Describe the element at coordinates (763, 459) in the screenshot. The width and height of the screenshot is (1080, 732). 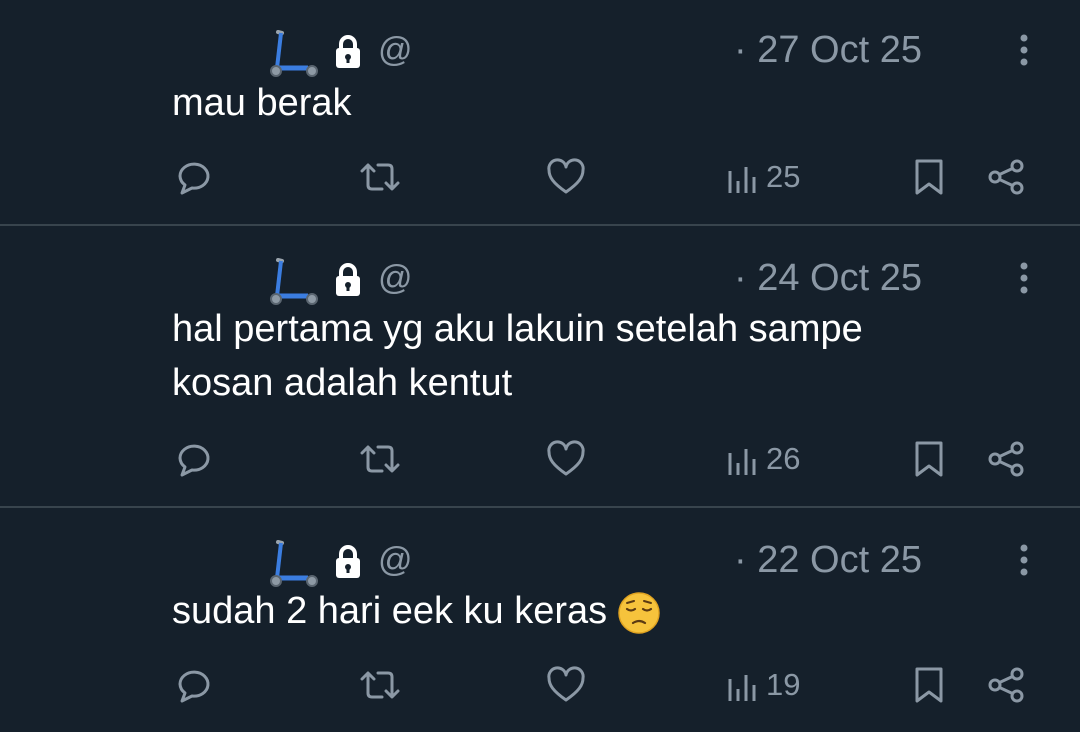
I see `views-button: 26` at that location.